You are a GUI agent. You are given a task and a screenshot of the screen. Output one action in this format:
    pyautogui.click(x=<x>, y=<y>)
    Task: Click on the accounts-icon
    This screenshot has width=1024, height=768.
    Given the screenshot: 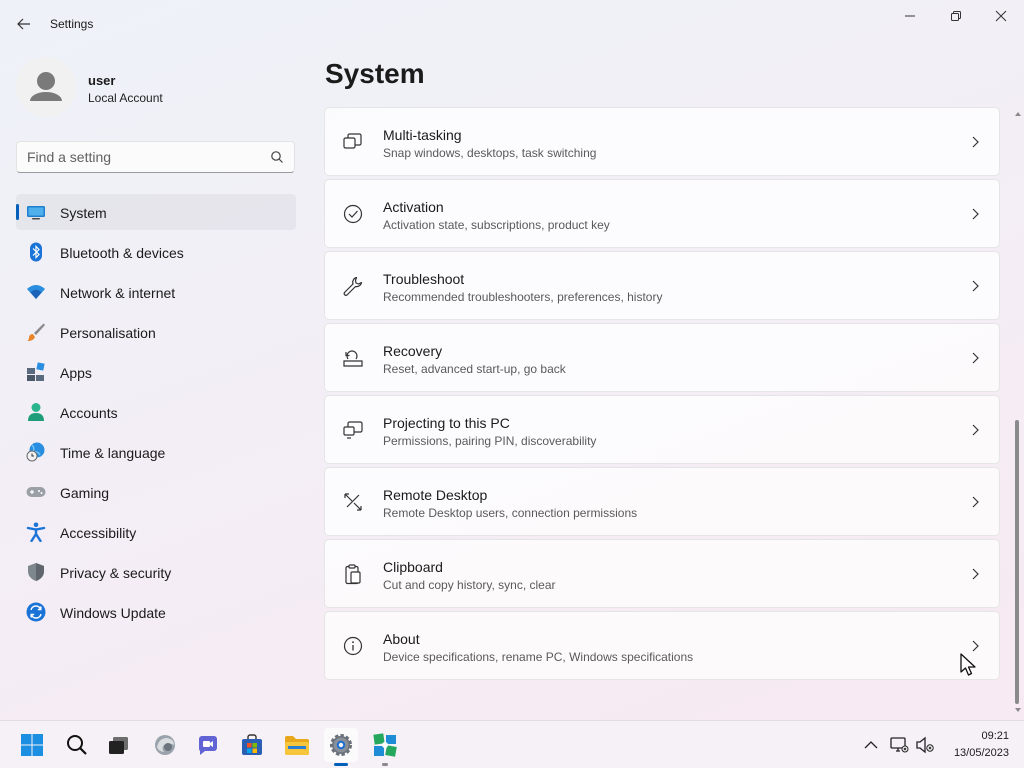 What is the action you would take?
    pyautogui.click(x=36, y=412)
    